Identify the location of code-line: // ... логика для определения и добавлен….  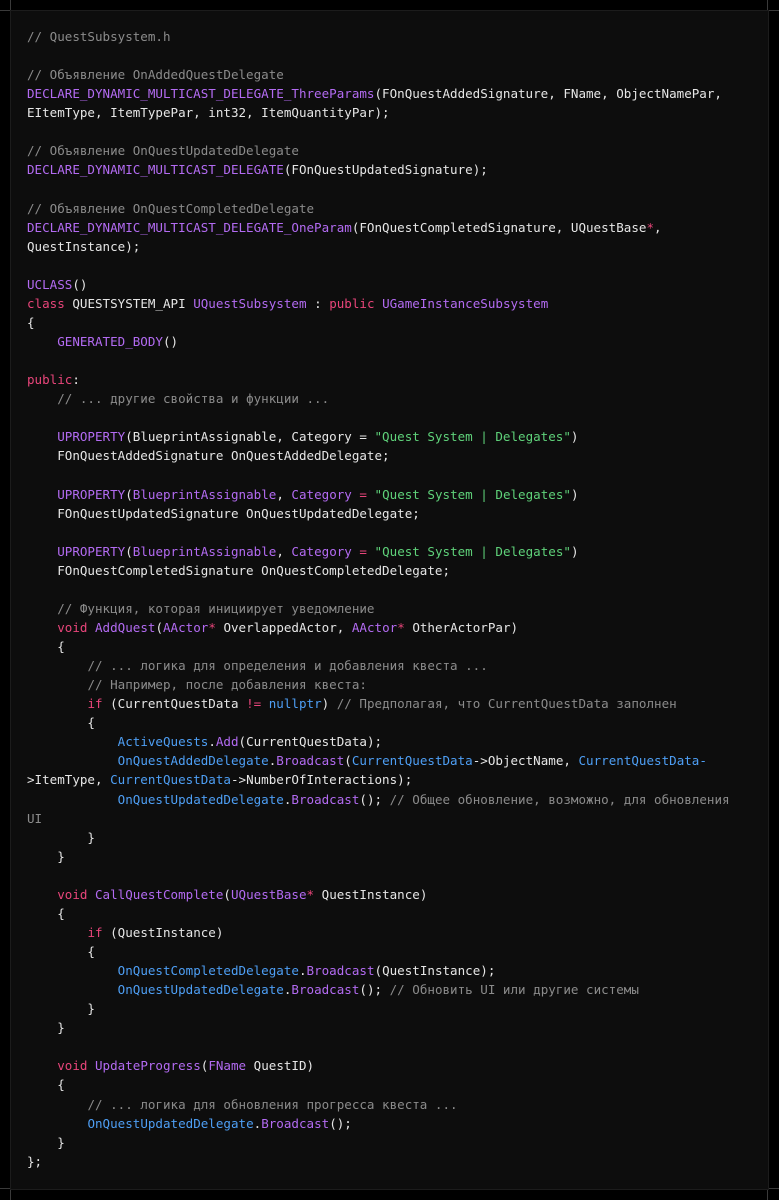
(392, 665).